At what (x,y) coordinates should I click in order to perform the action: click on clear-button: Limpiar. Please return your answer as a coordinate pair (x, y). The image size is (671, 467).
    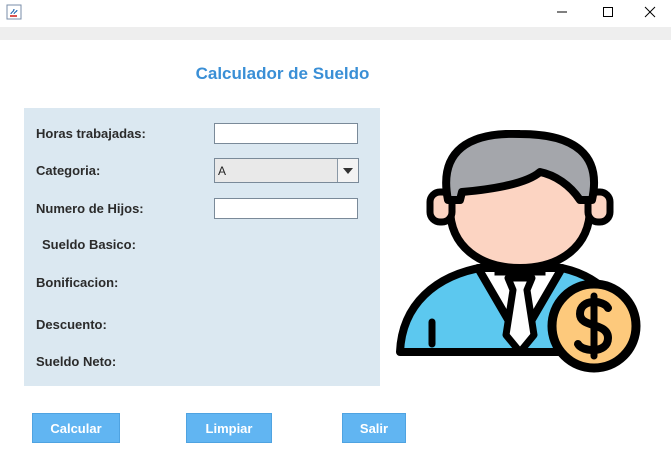
    Looking at the image, I should click on (229, 428).